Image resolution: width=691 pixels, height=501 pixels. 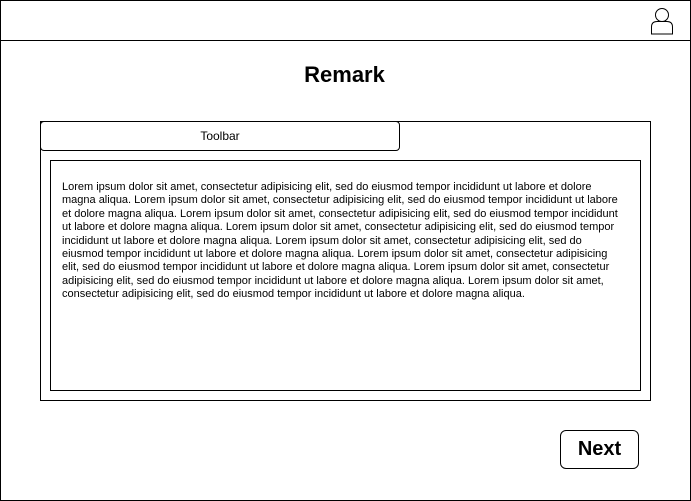 I want to click on top-bar, so click(x=345, y=21).